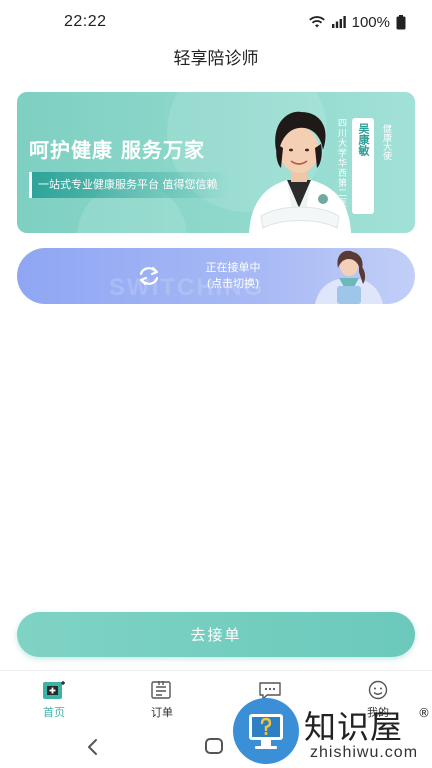 This screenshot has height=768, width=432. I want to click on status-indicators: 100%, so click(357, 22).